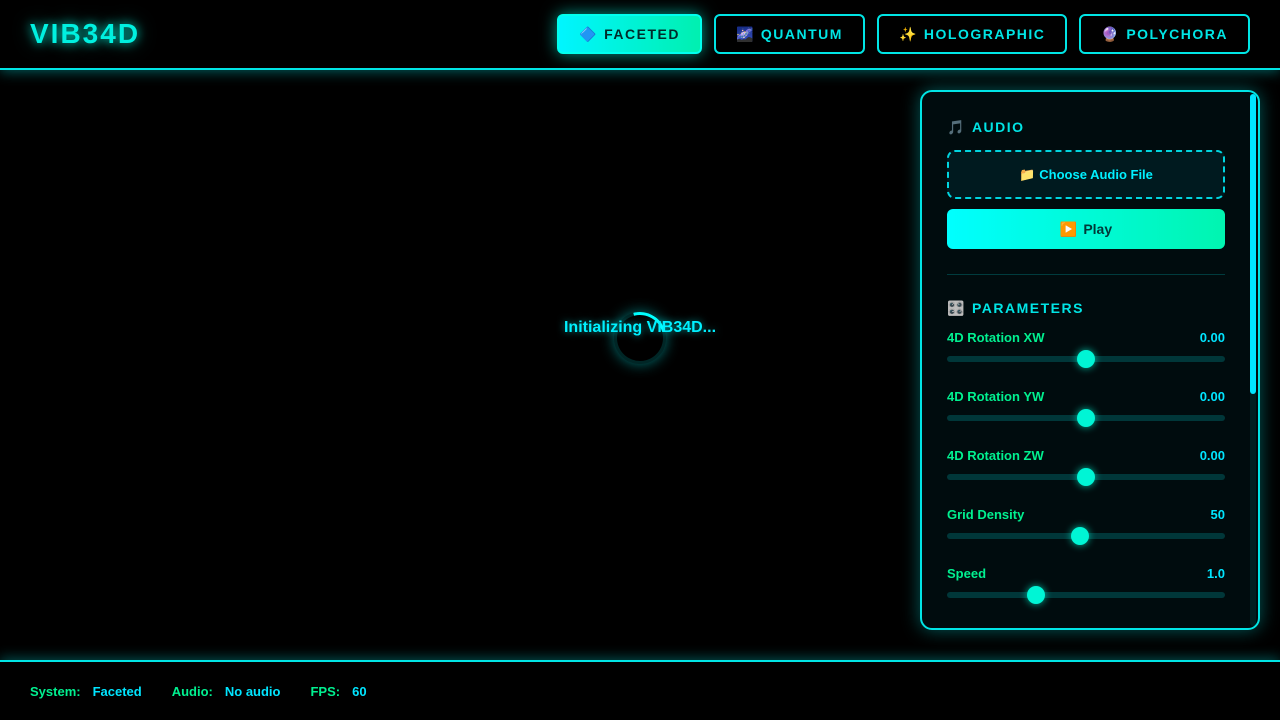 The image size is (1280, 720). What do you see at coordinates (801, 34) in the screenshot?
I see `tab-label: QUANTUM` at bounding box center [801, 34].